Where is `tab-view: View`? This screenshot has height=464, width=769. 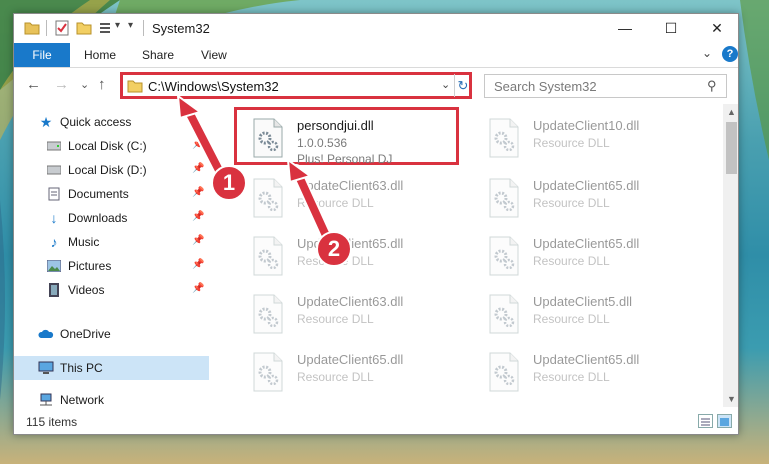
tab-view: View is located at coordinates (214, 55).